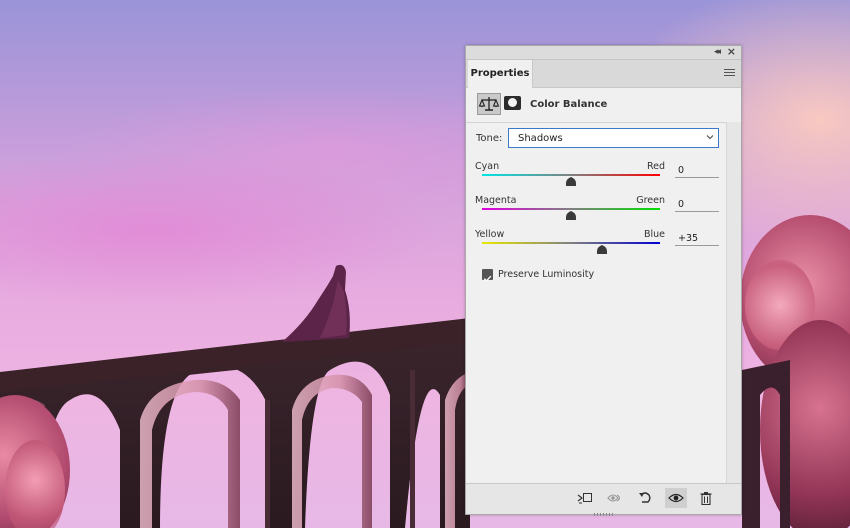  I want to click on tone-label: Tone:, so click(489, 138).